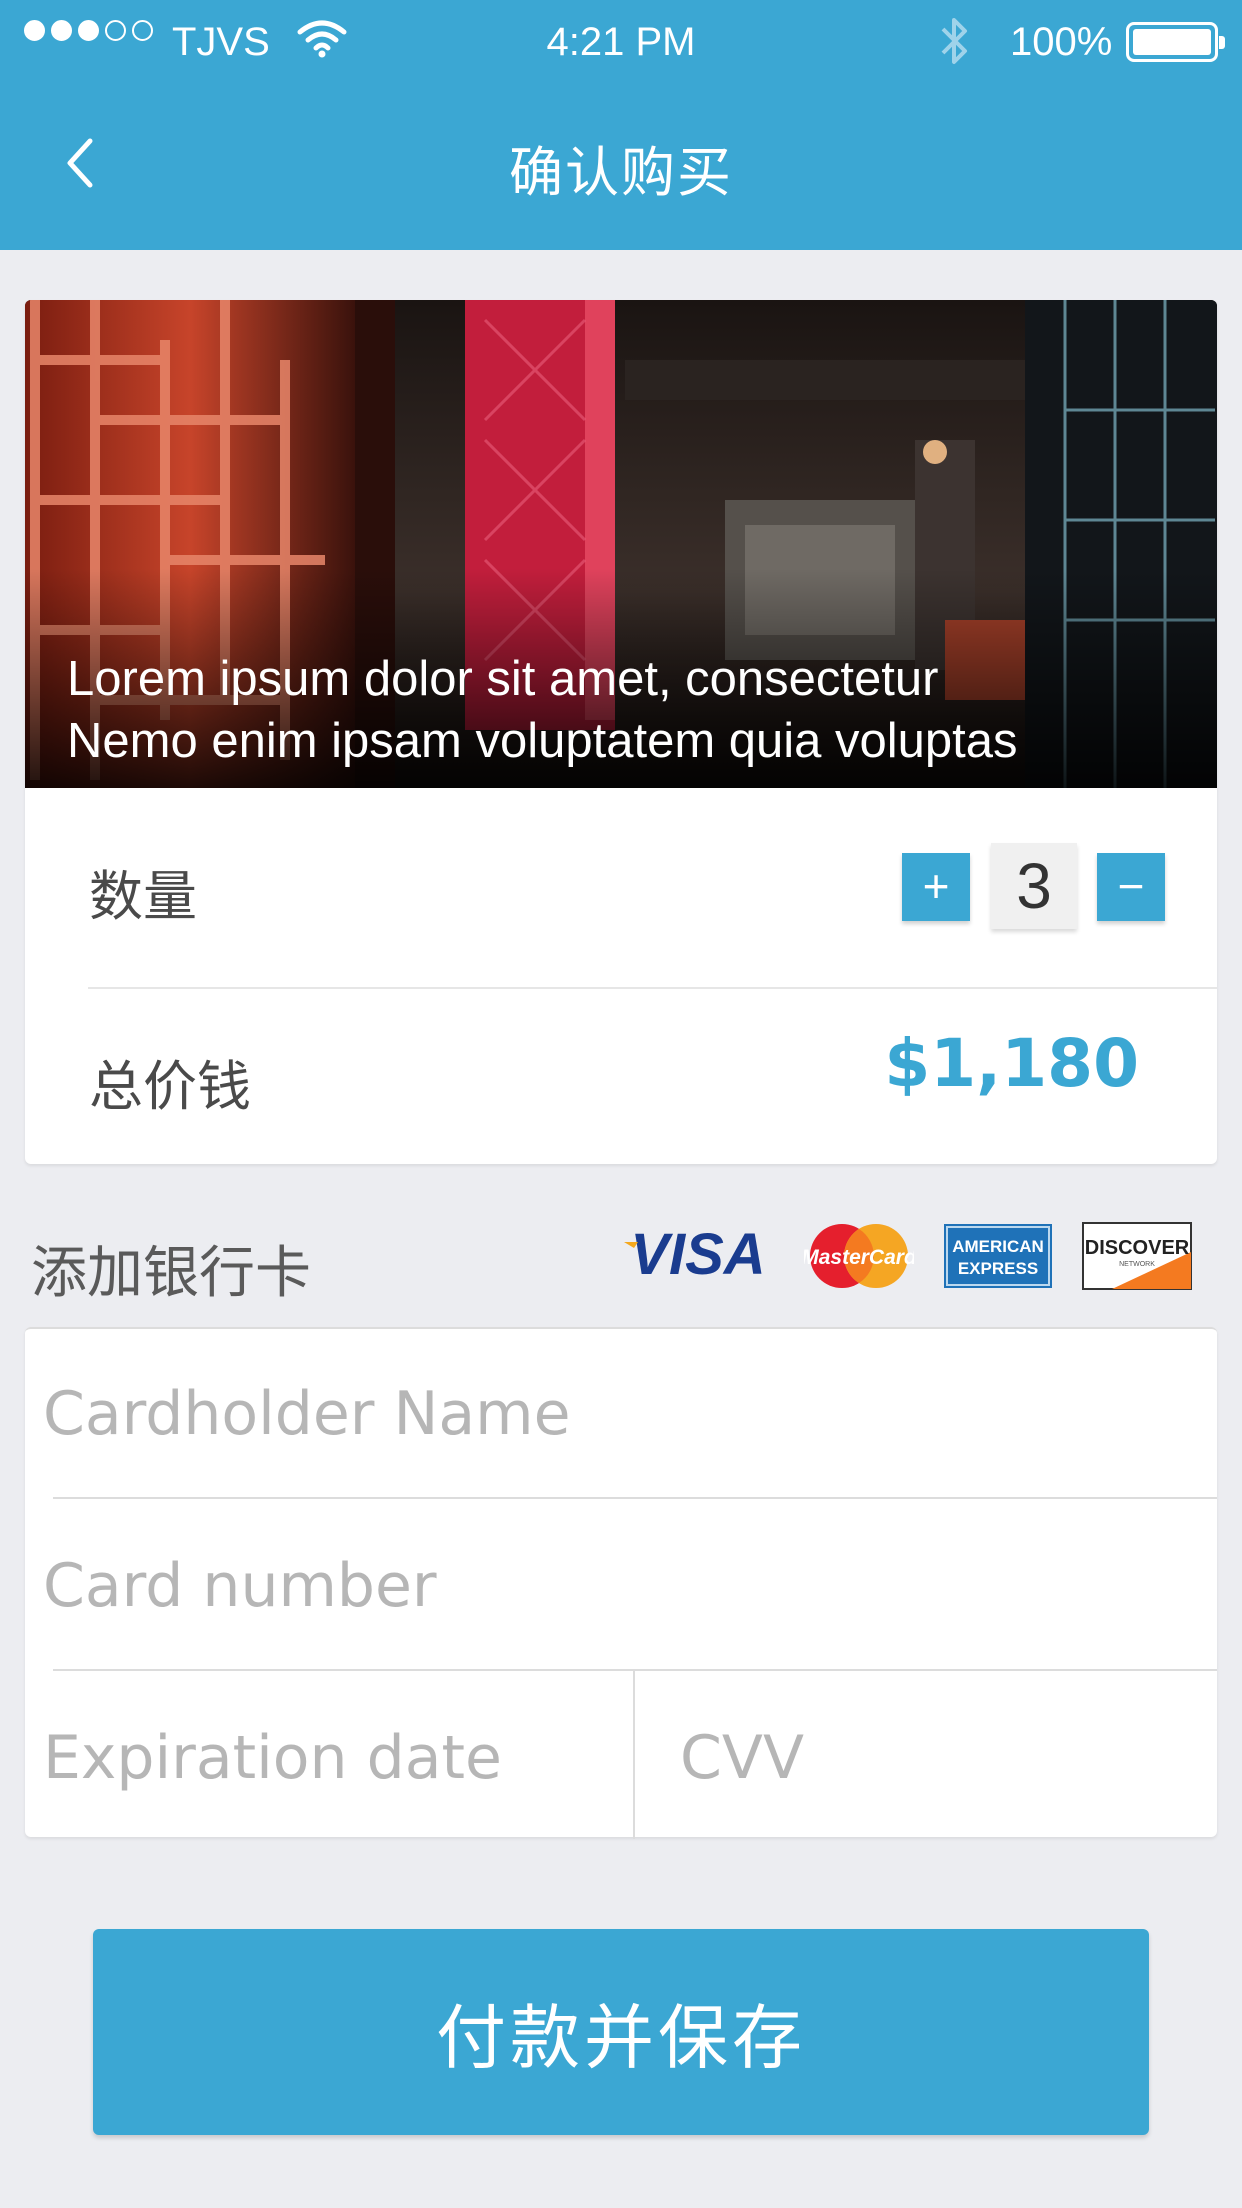 The width and height of the screenshot is (1242, 2208). I want to click on row-divider, so click(652, 988).